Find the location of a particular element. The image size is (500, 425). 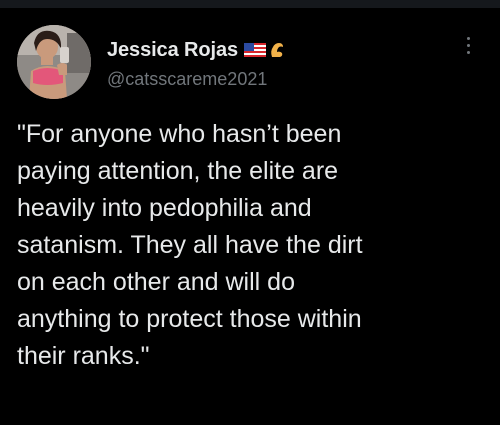

avatar-photo-icon is located at coordinates (54, 62).